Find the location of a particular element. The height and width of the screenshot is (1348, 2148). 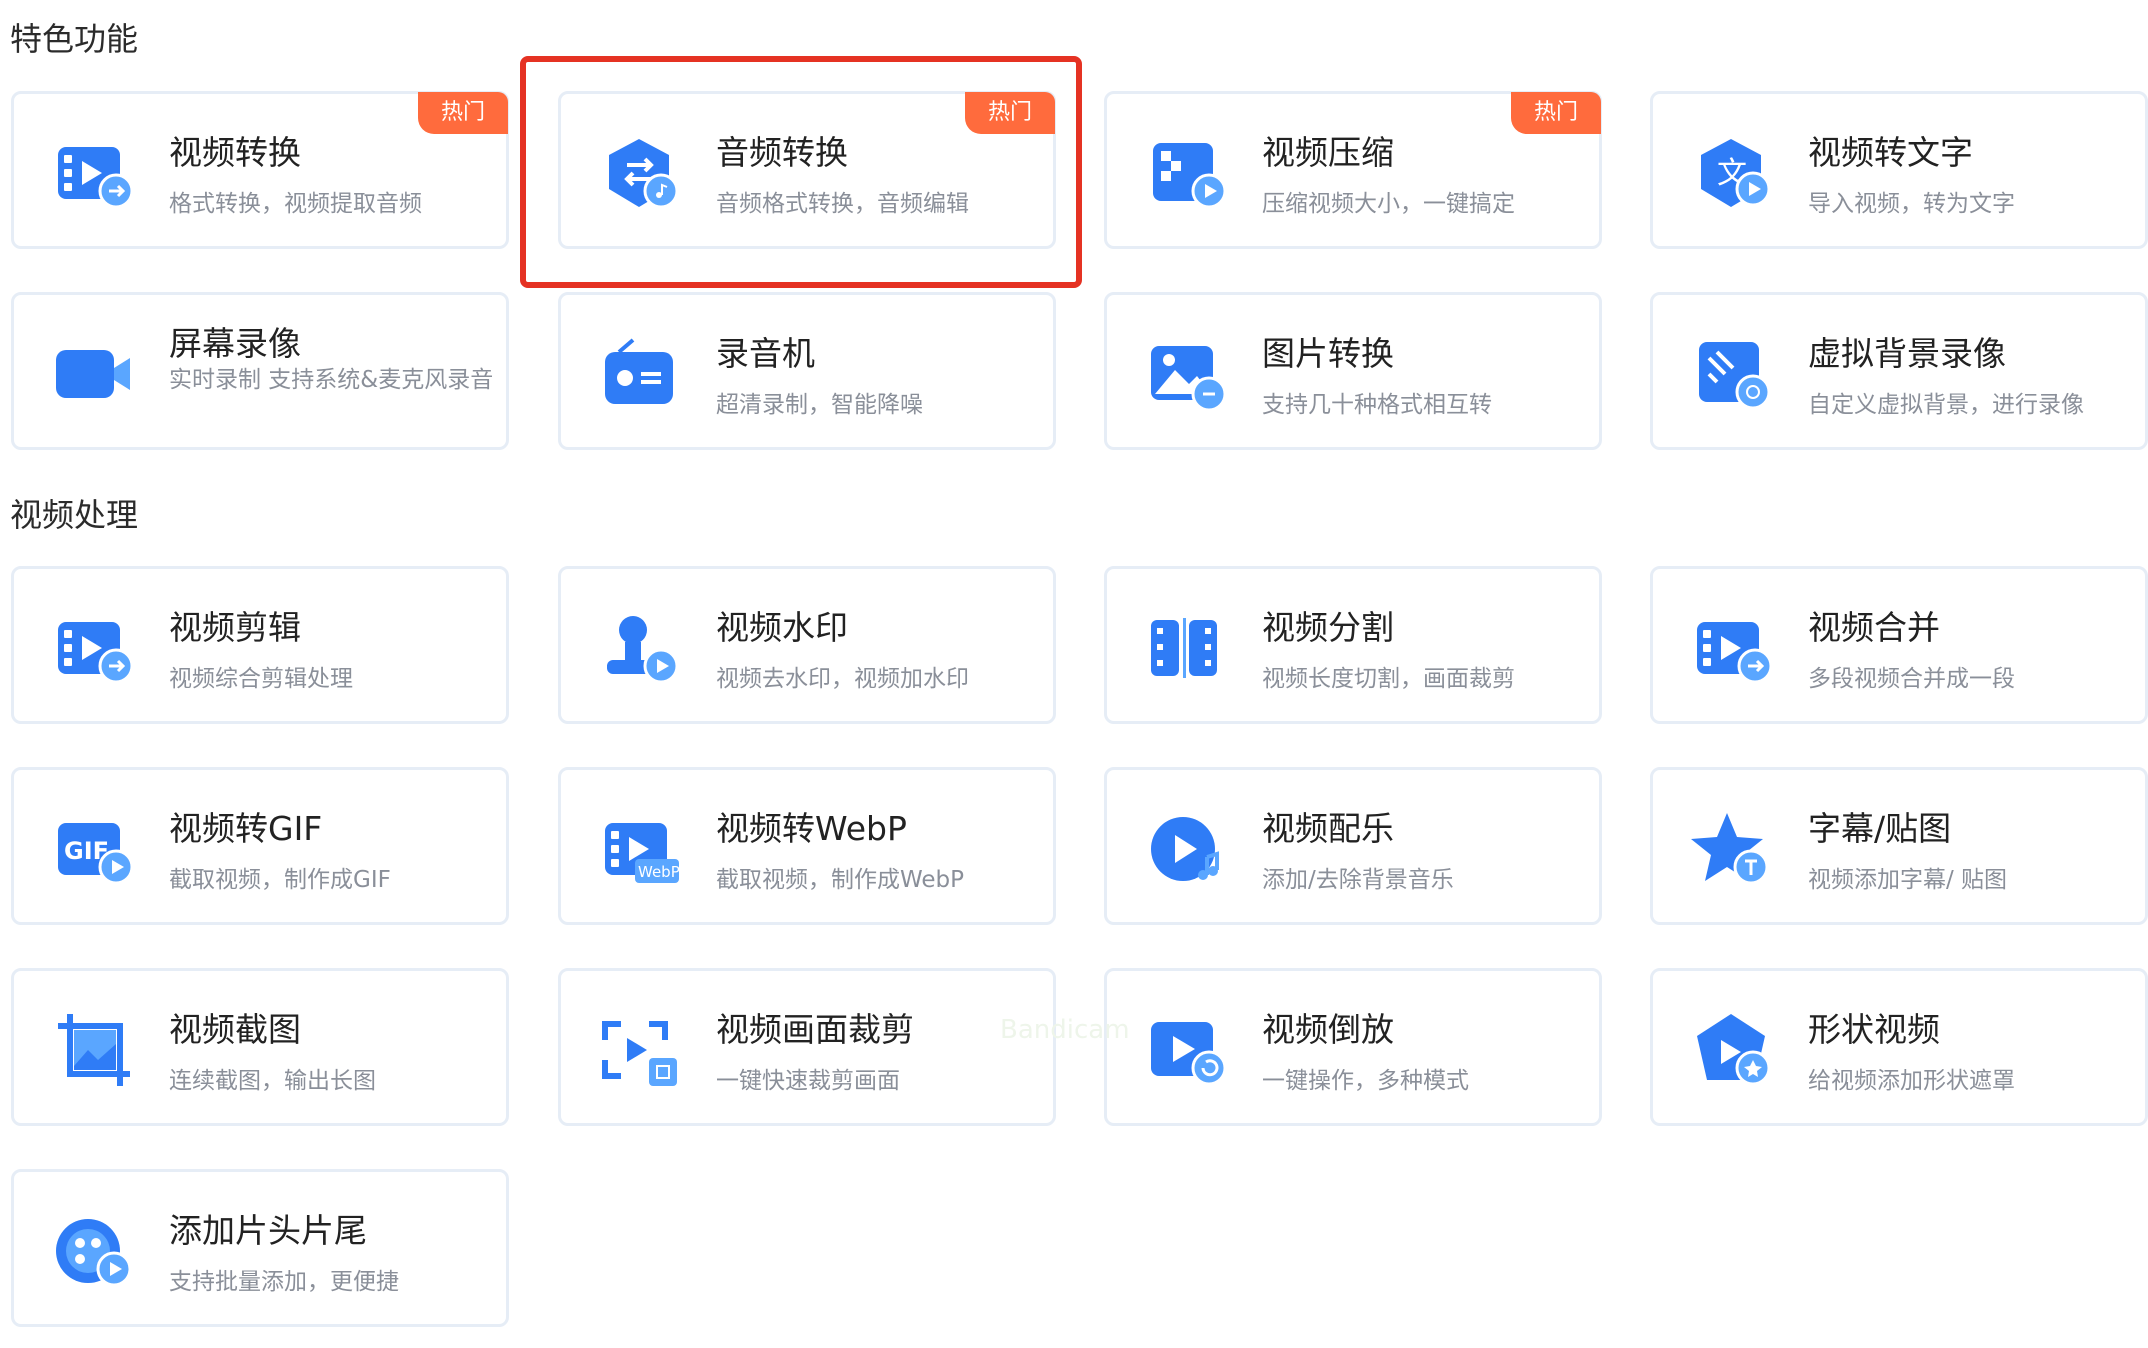

feature-card-gif: GIF 视频转GIF 截取视频，制作成GIF is located at coordinates (260, 846).